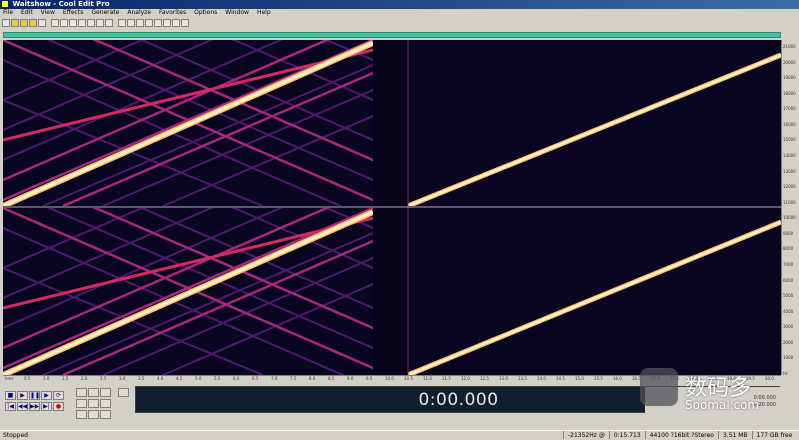 This screenshot has width=799, height=440. I want to click on menu-effects: Effects, so click(73, 13).